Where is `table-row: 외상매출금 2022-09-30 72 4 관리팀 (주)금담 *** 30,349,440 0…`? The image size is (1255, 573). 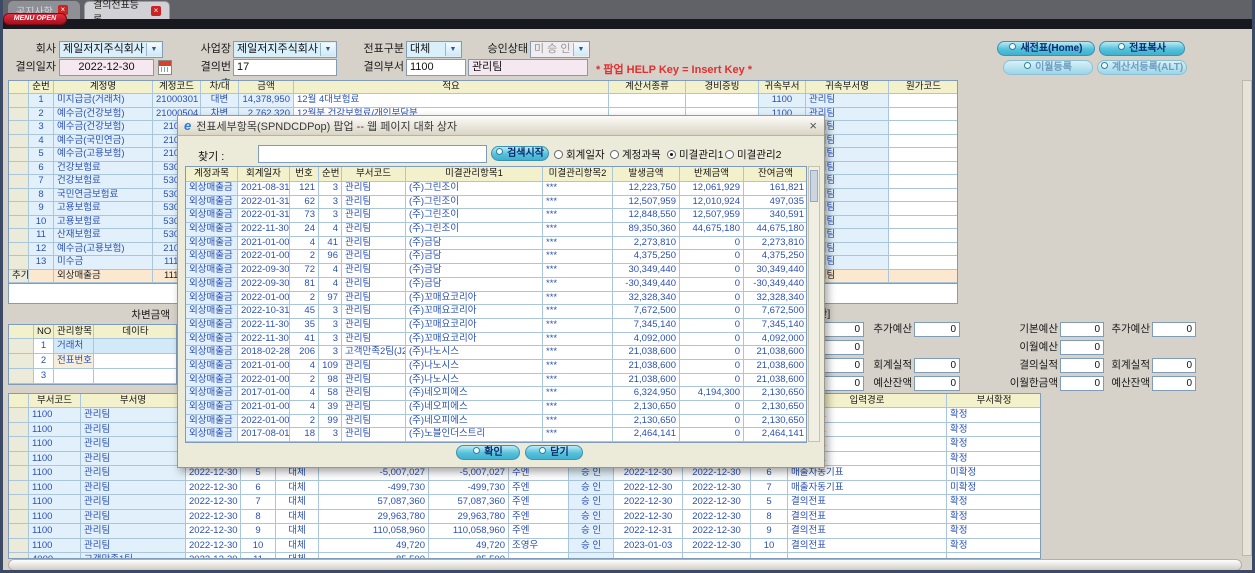
table-row: 외상매출금 2022-09-30 72 4 관리팀 (주)금담 *** 30,349,440 0… is located at coordinates (496, 271).